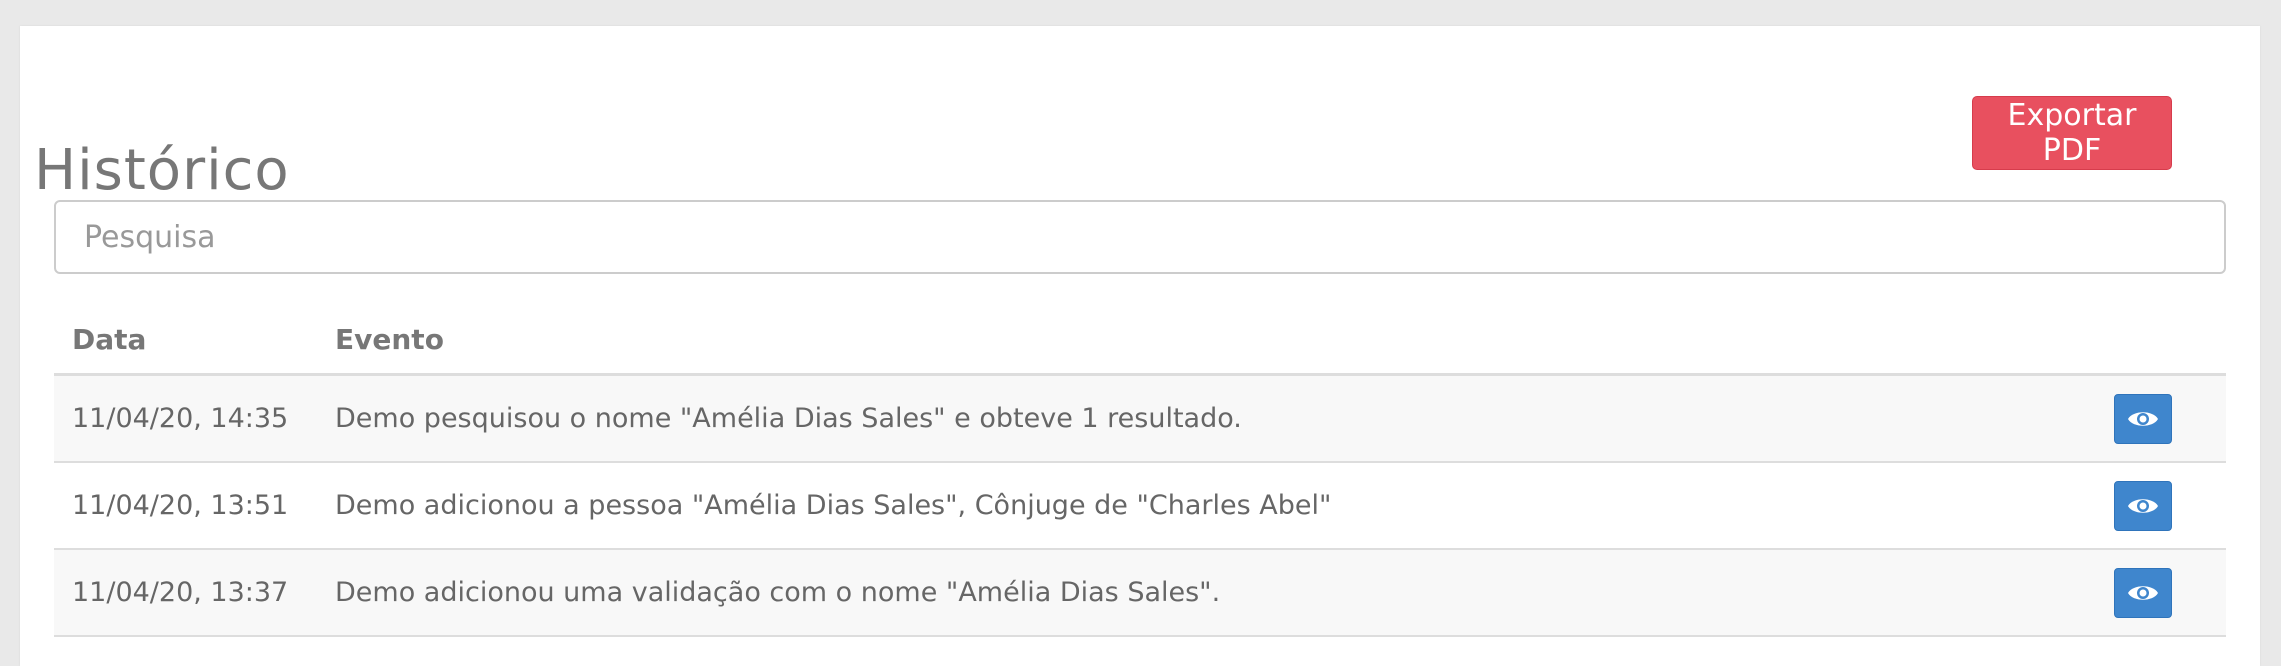 This screenshot has height=666, width=2281. I want to click on page-title: Histórico, so click(162, 170).